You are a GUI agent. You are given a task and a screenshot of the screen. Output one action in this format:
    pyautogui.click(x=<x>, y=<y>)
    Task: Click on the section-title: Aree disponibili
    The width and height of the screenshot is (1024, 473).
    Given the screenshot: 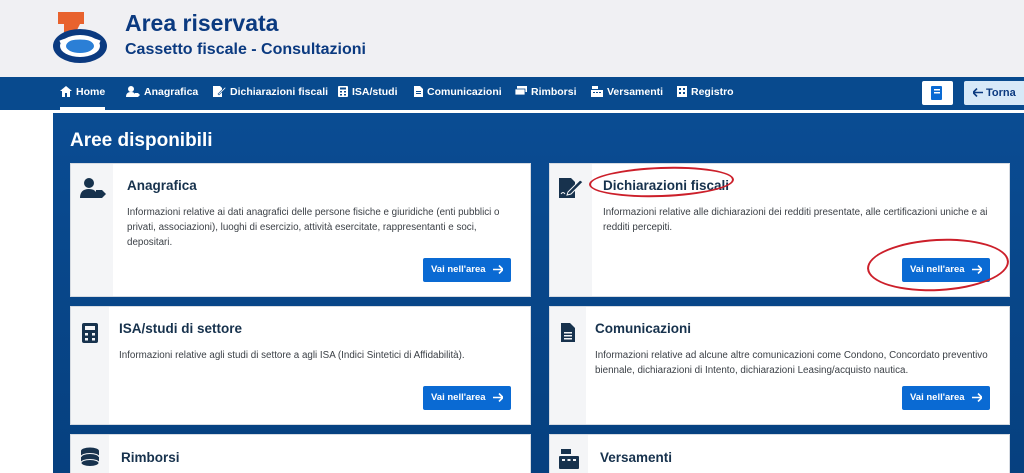 What is the action you would take?
    pyautogui.click(x=141, y=140)
    